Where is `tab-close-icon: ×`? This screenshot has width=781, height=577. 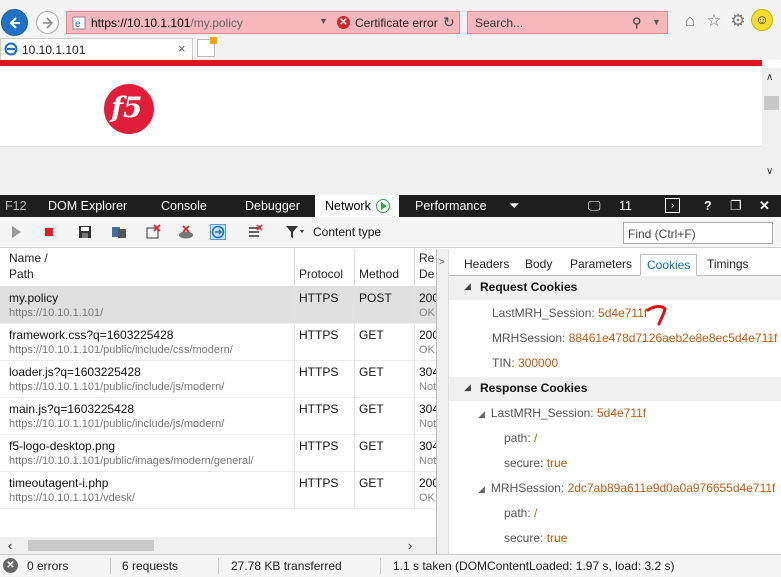 tab-close-icon: × is located at coordinates (182, 48).